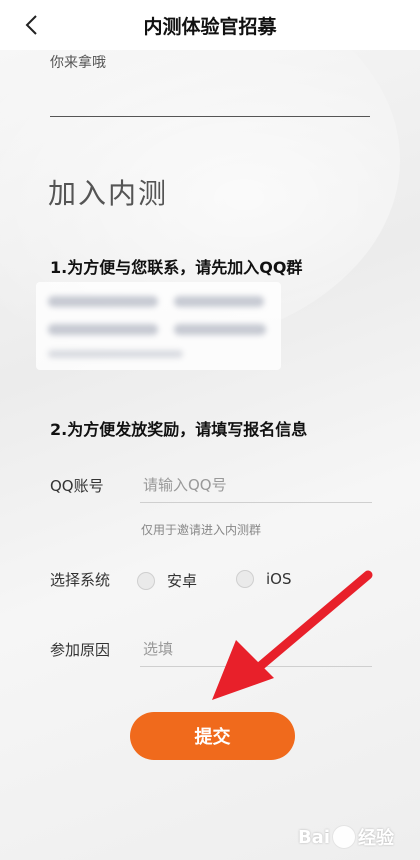  I want to click on system-label: 选择系统, so click(80, 580).